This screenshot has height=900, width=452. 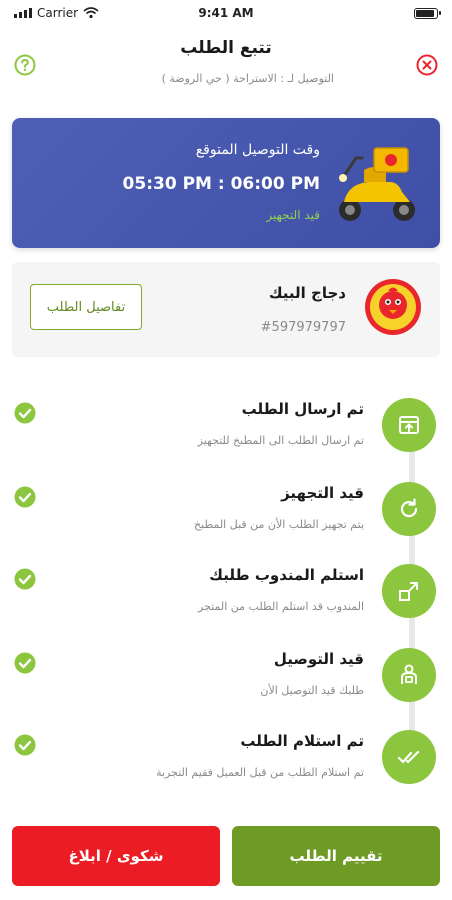 What do you see at coordinates (393, 307) in the screenshot?
I see `restaurant-logo` at bounding box center [393, 307].